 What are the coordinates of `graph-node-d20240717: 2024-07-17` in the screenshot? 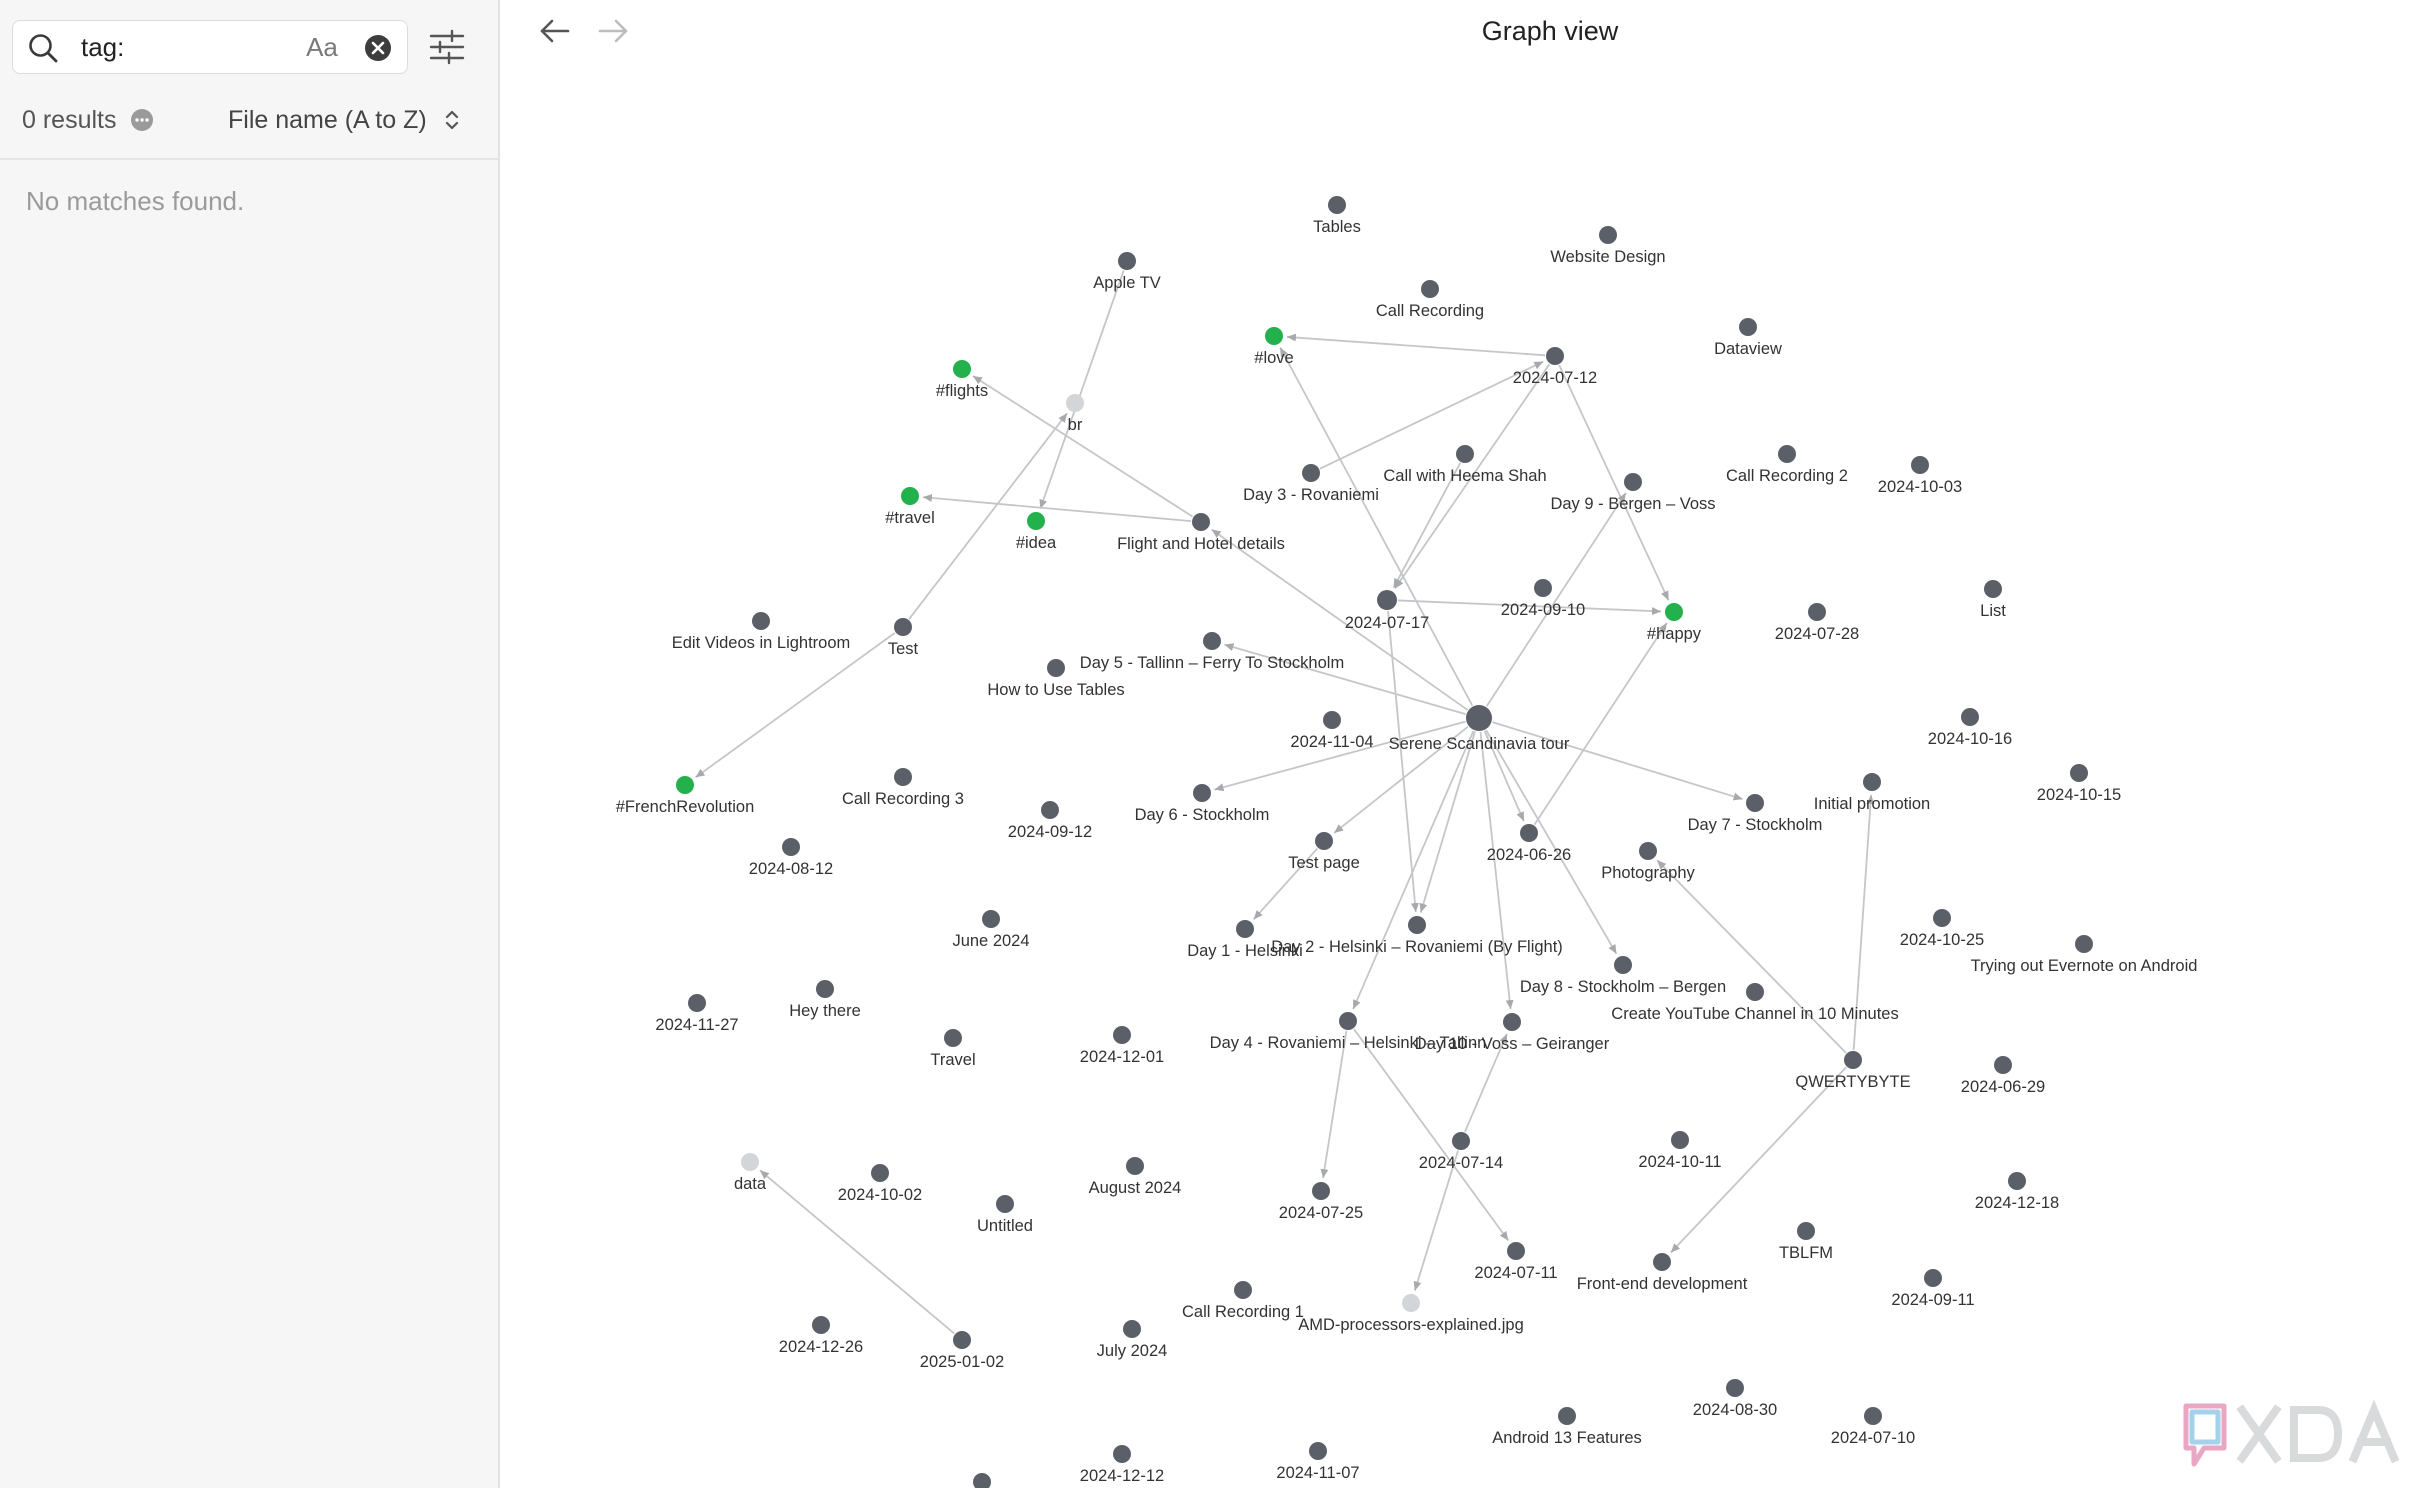 It's located at (1387, 611).